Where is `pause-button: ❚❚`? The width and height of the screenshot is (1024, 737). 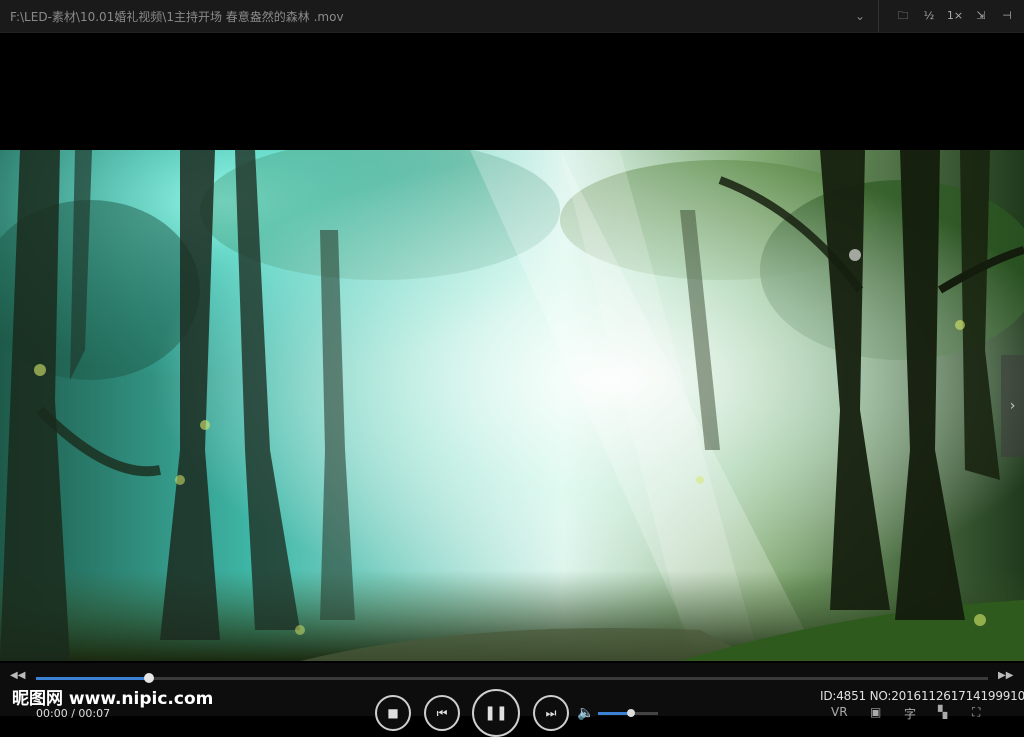
pause-button: ❚❚ is located at coordinates (496, 713).